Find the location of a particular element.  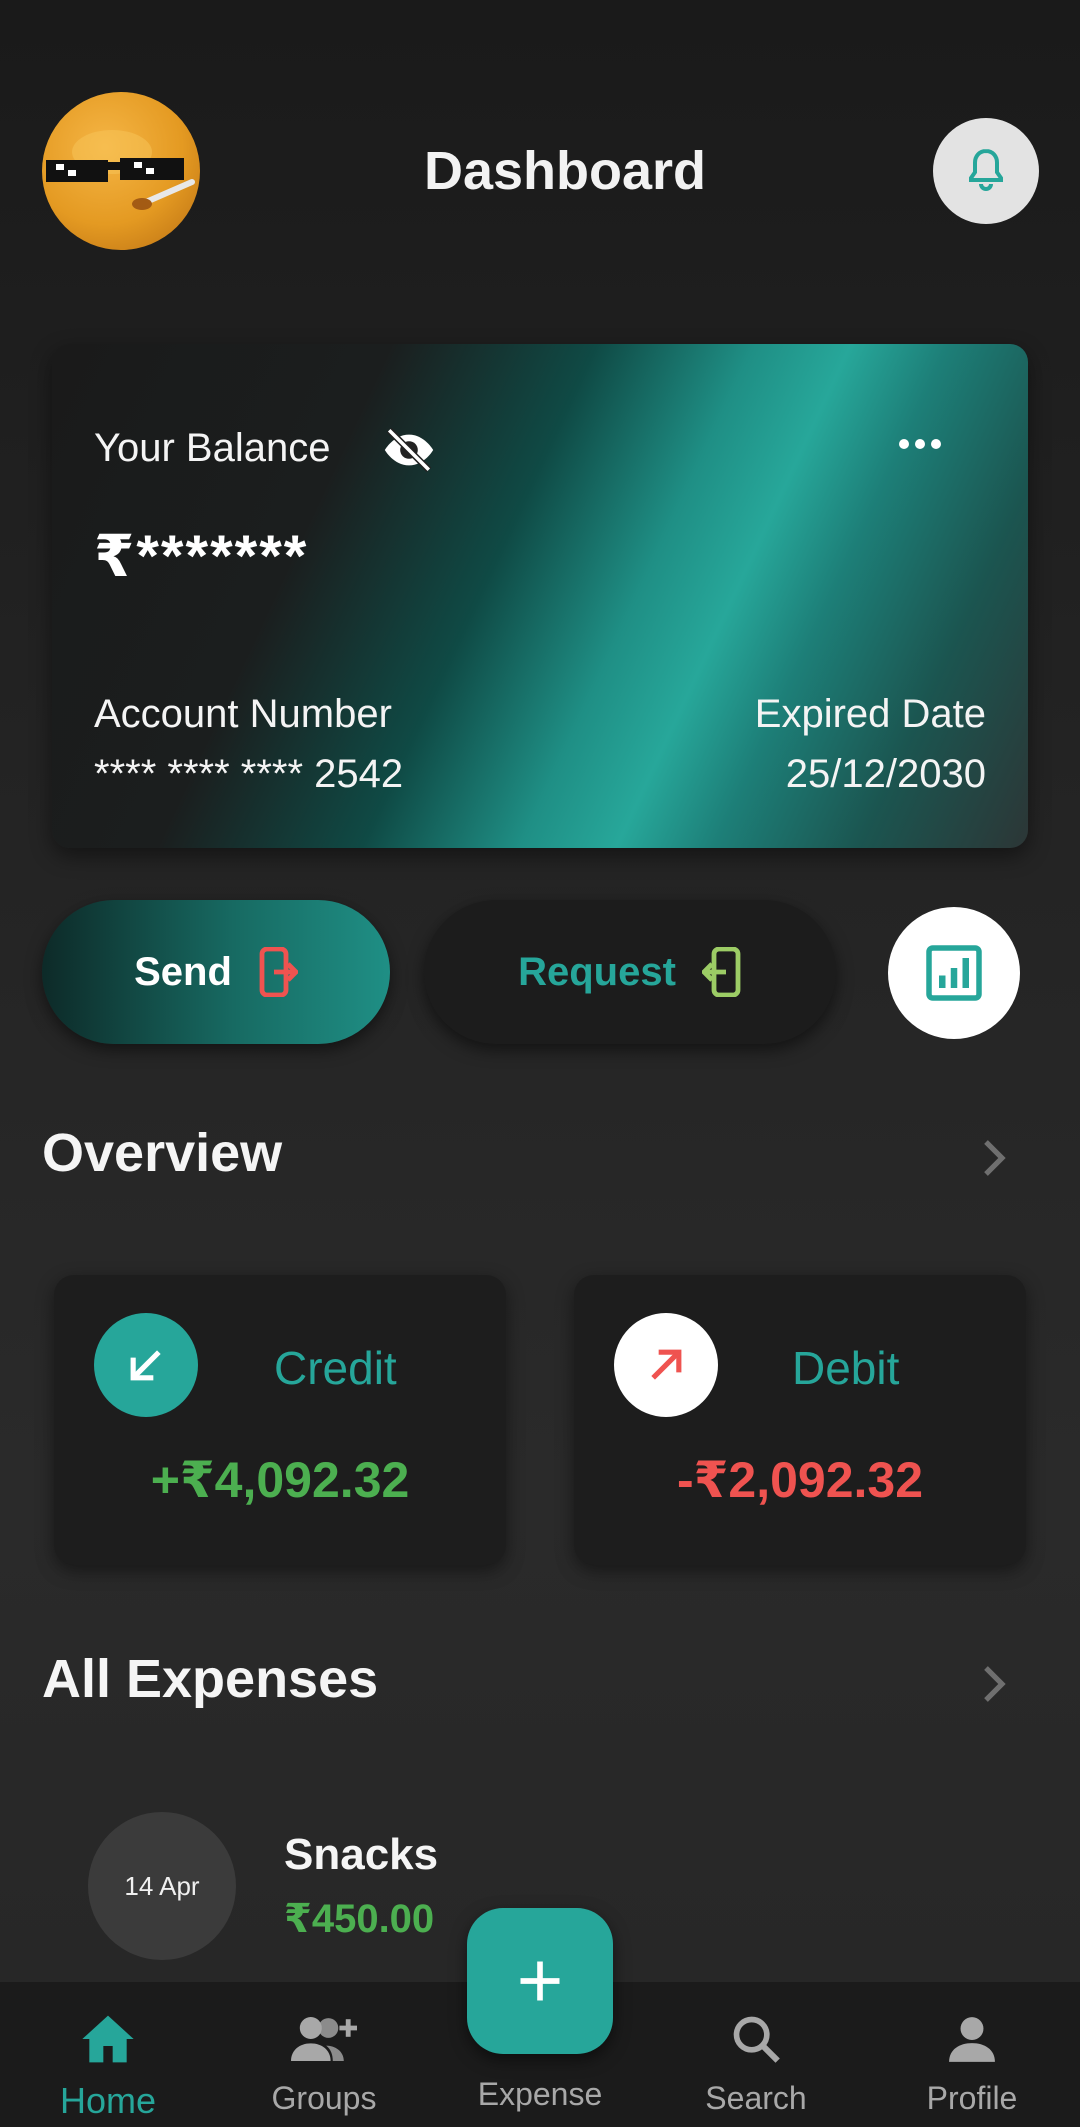

nav-search: Search is located at coordinates (756, 2059).